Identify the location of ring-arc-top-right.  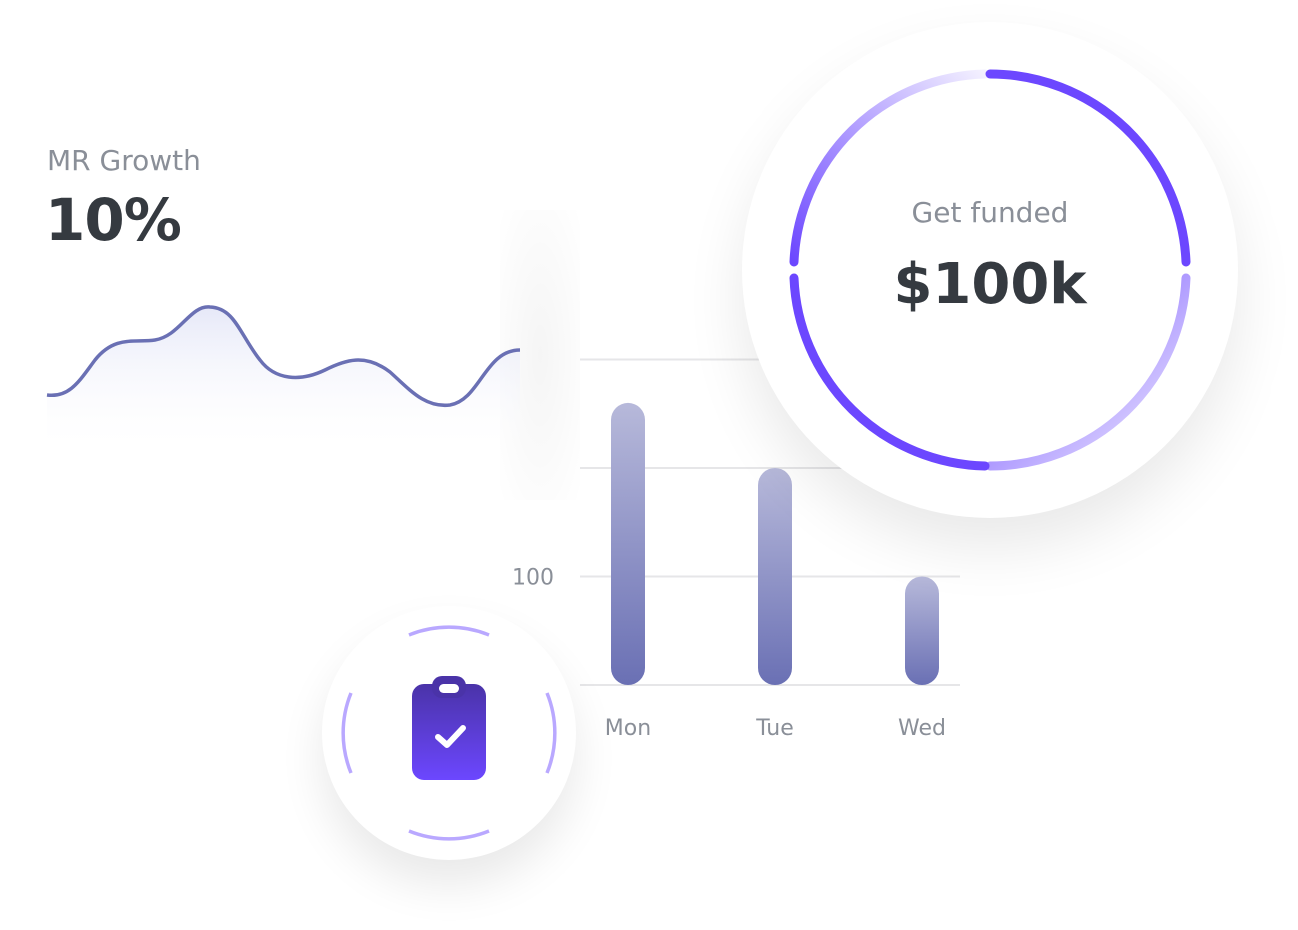
(1088, 168).